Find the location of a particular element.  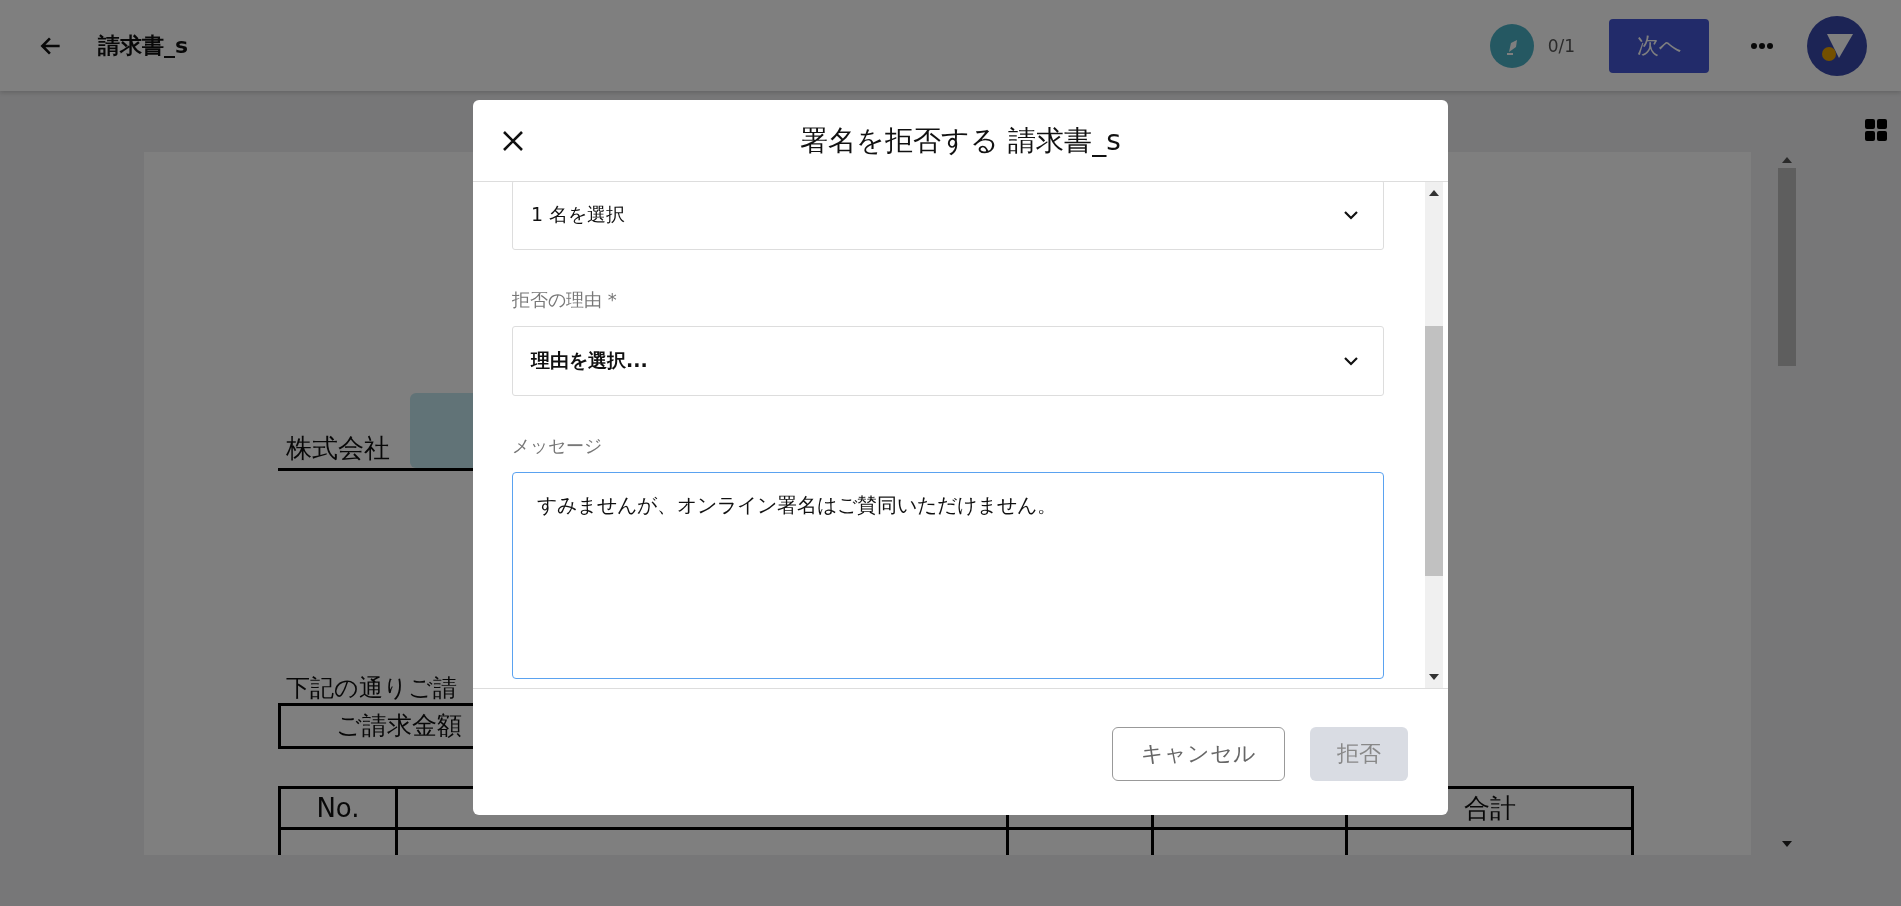

field-label: 拒否の理由 * is located at coordinates (565, 300).